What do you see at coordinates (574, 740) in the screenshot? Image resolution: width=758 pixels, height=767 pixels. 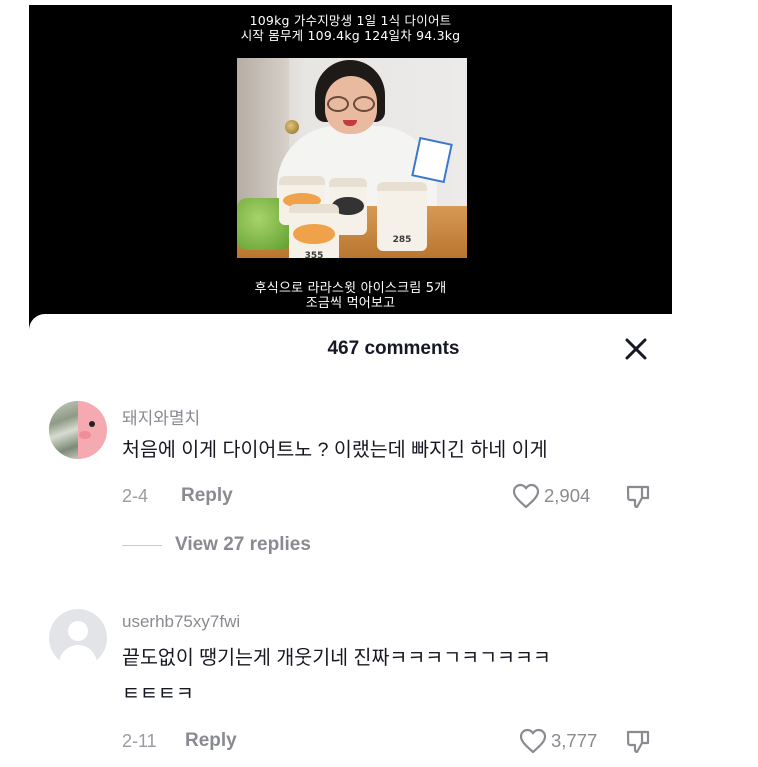 I see `like-count: 3,777` at bounding box center [574, 740].